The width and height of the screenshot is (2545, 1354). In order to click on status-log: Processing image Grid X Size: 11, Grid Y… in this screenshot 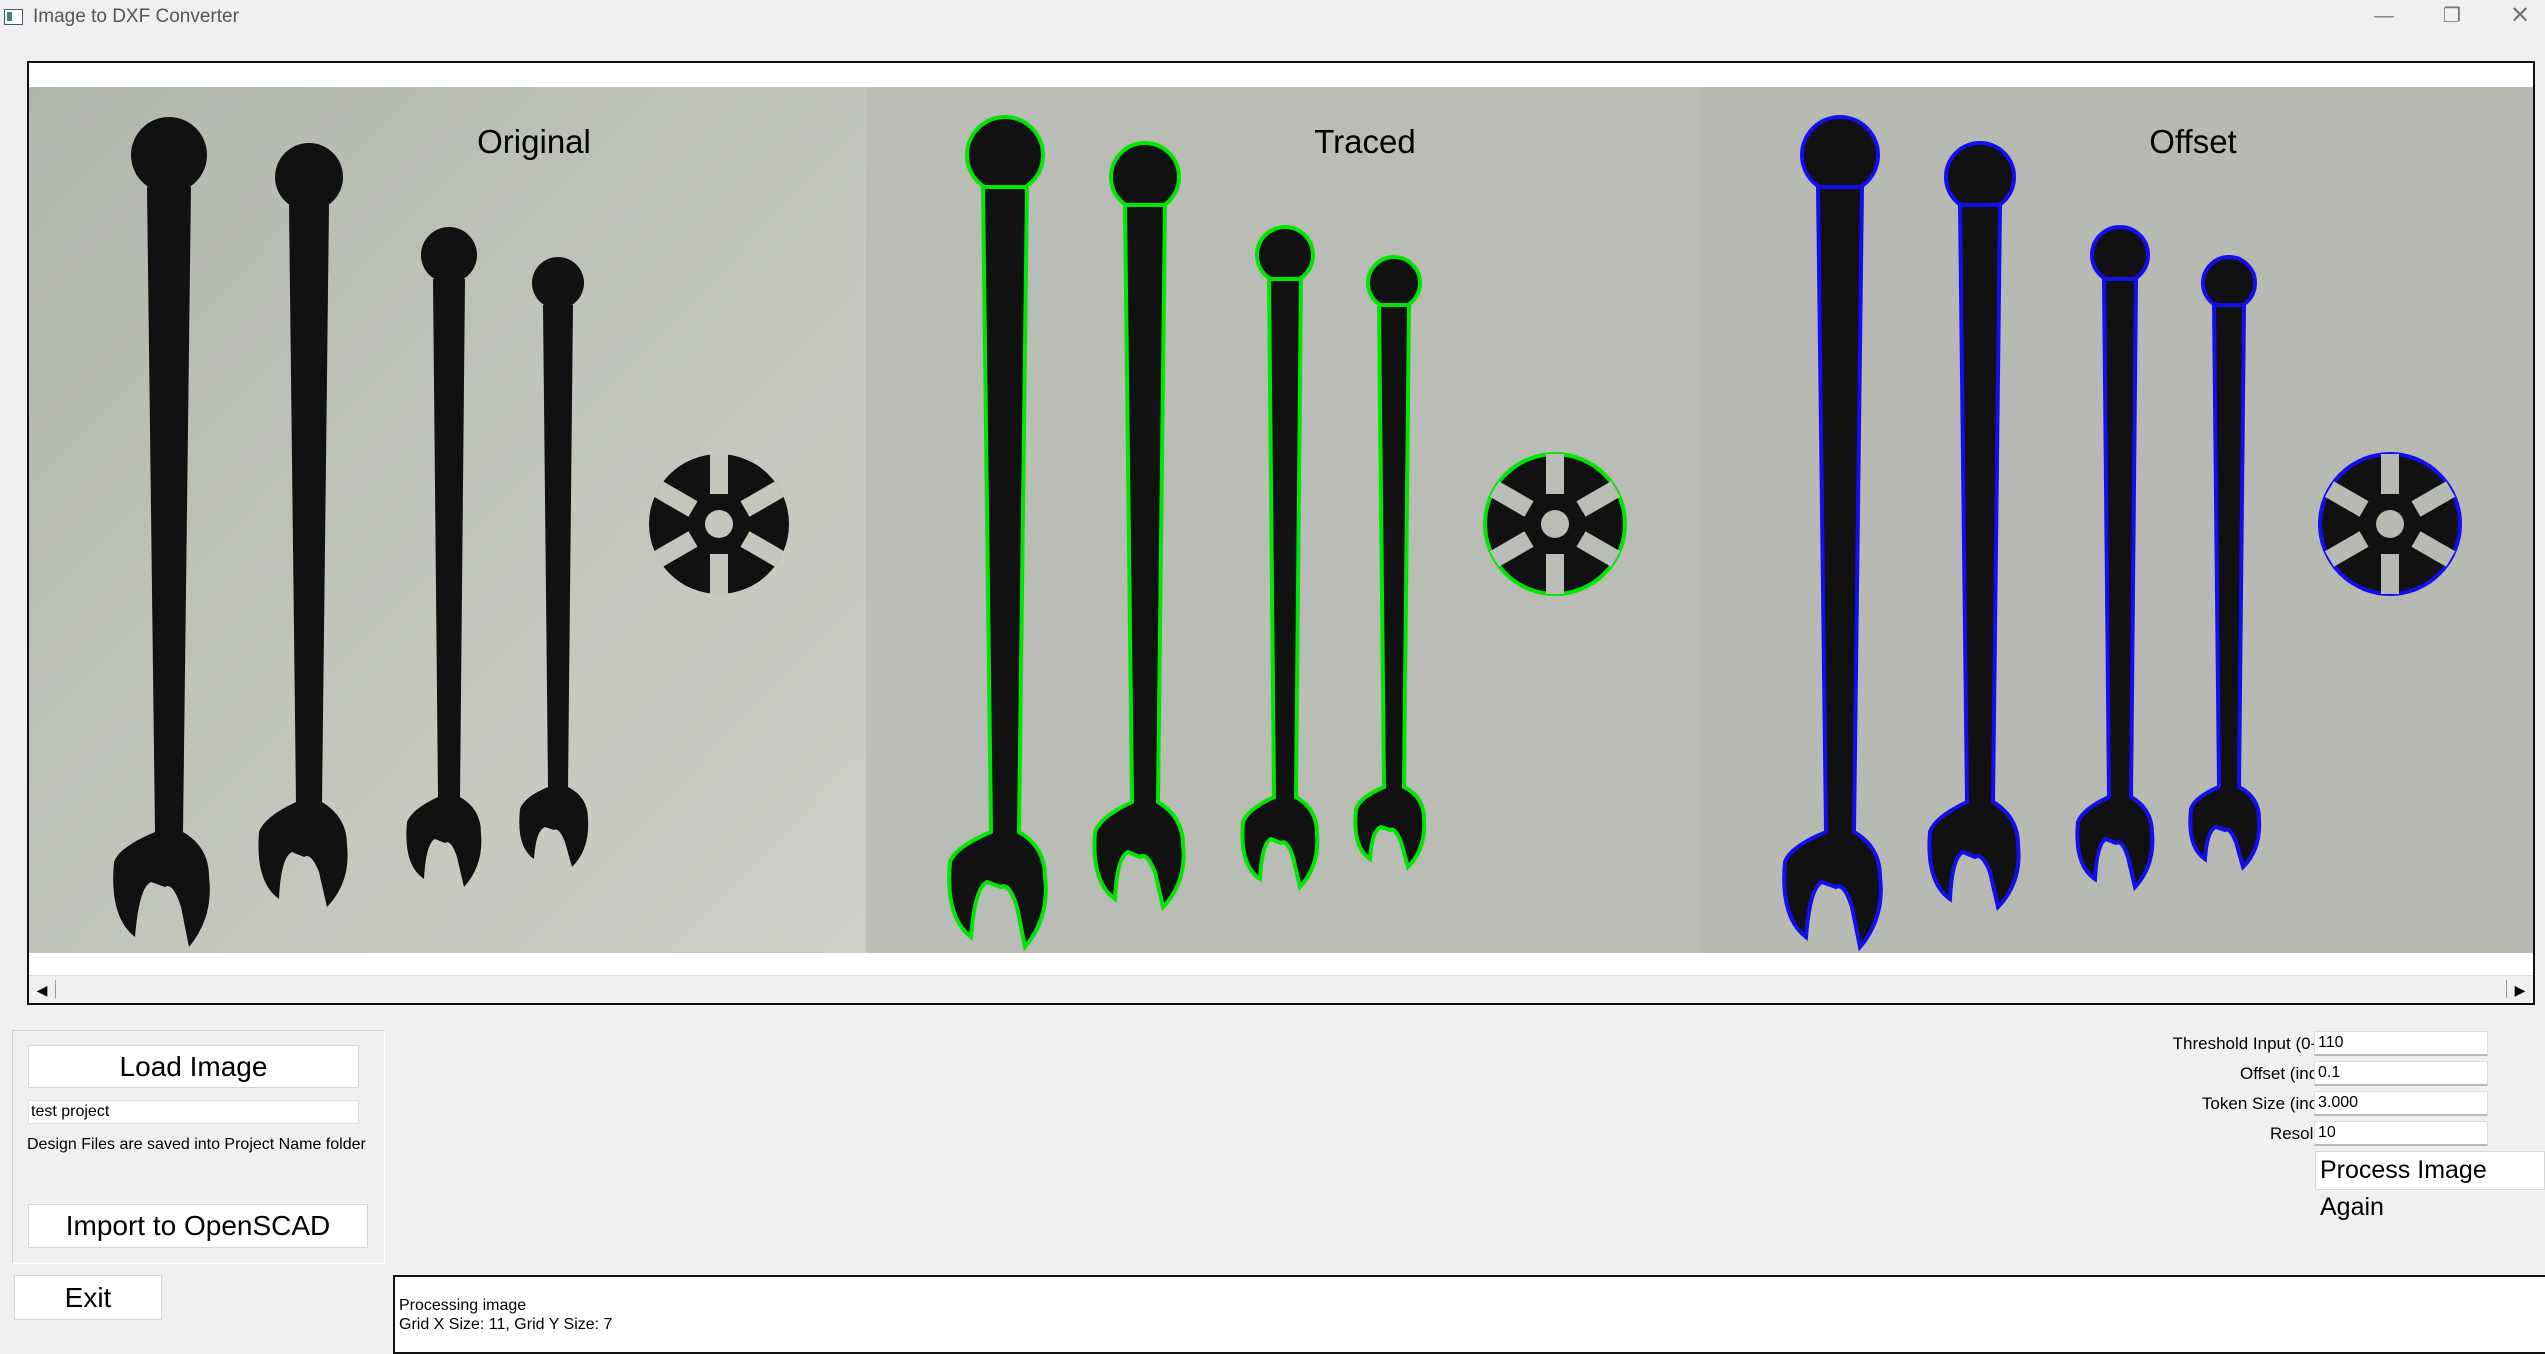, I will do `click(1469, 1314)`.